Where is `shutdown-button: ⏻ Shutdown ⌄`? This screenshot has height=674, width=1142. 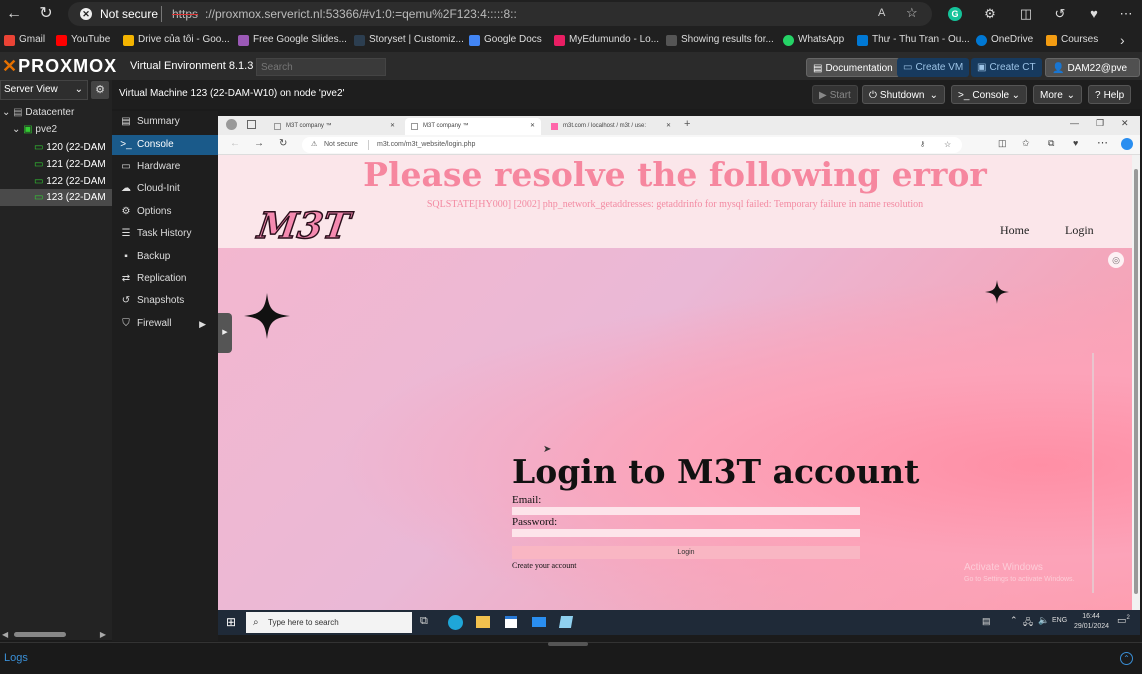
shutdown-button: ⏻ Shutdown ⌄ is located at coordinates (903, 94).